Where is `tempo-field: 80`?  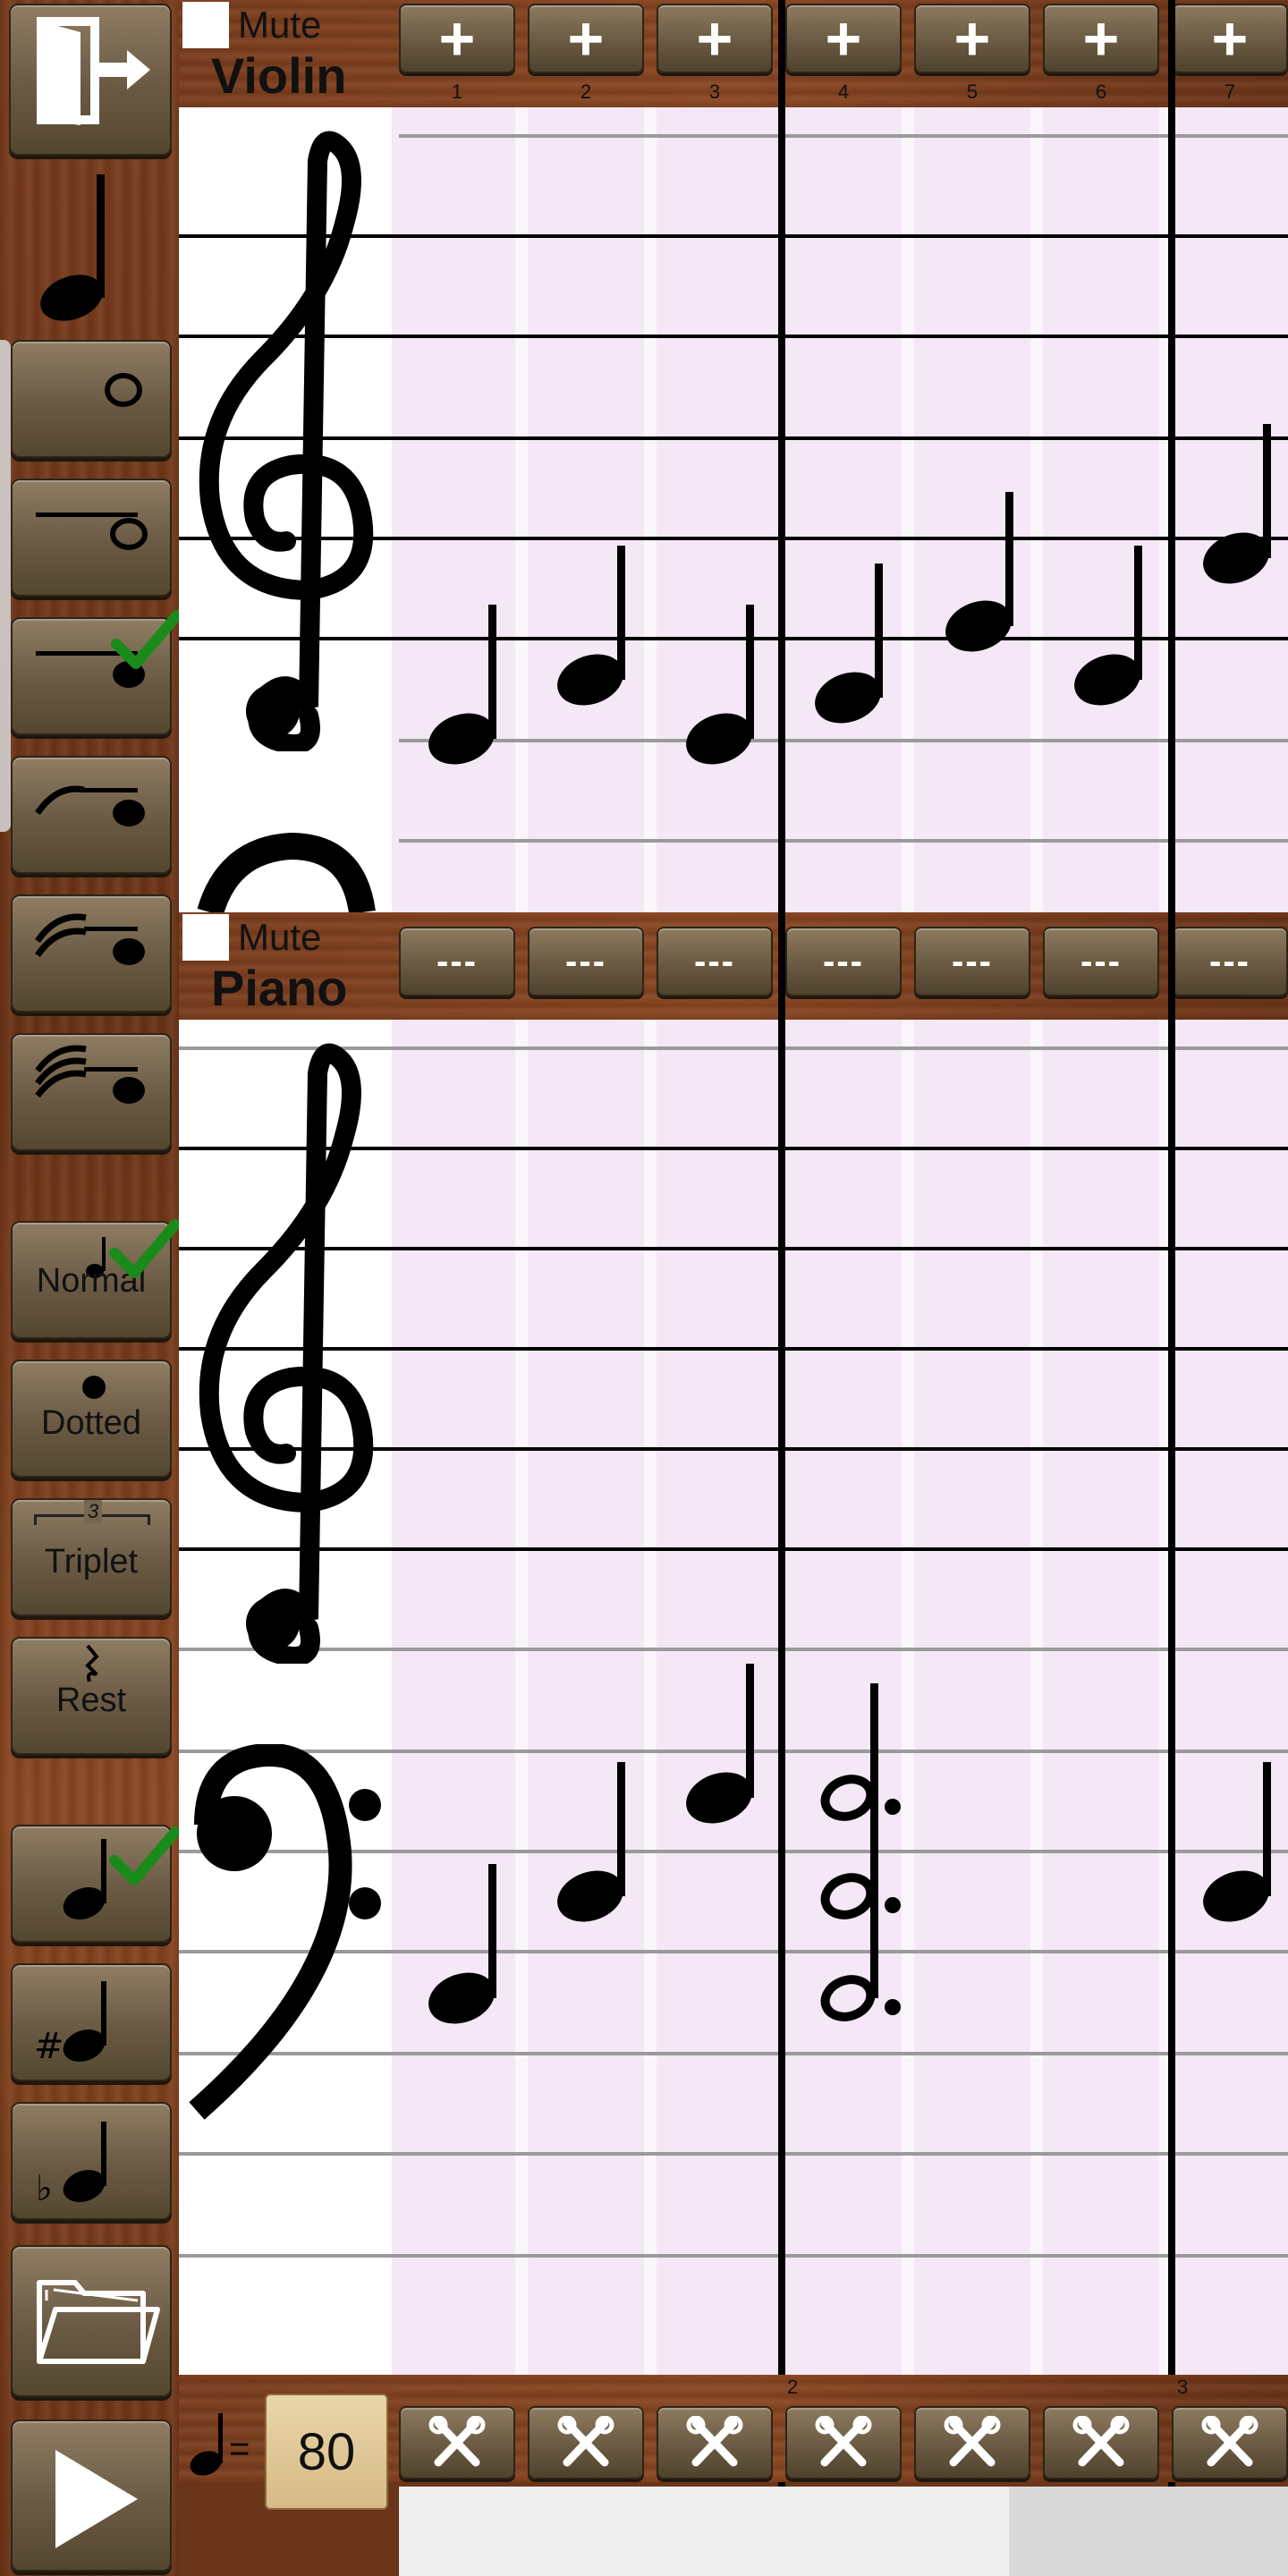 tempo-field: 80 is located at coordinates (326, 2452).